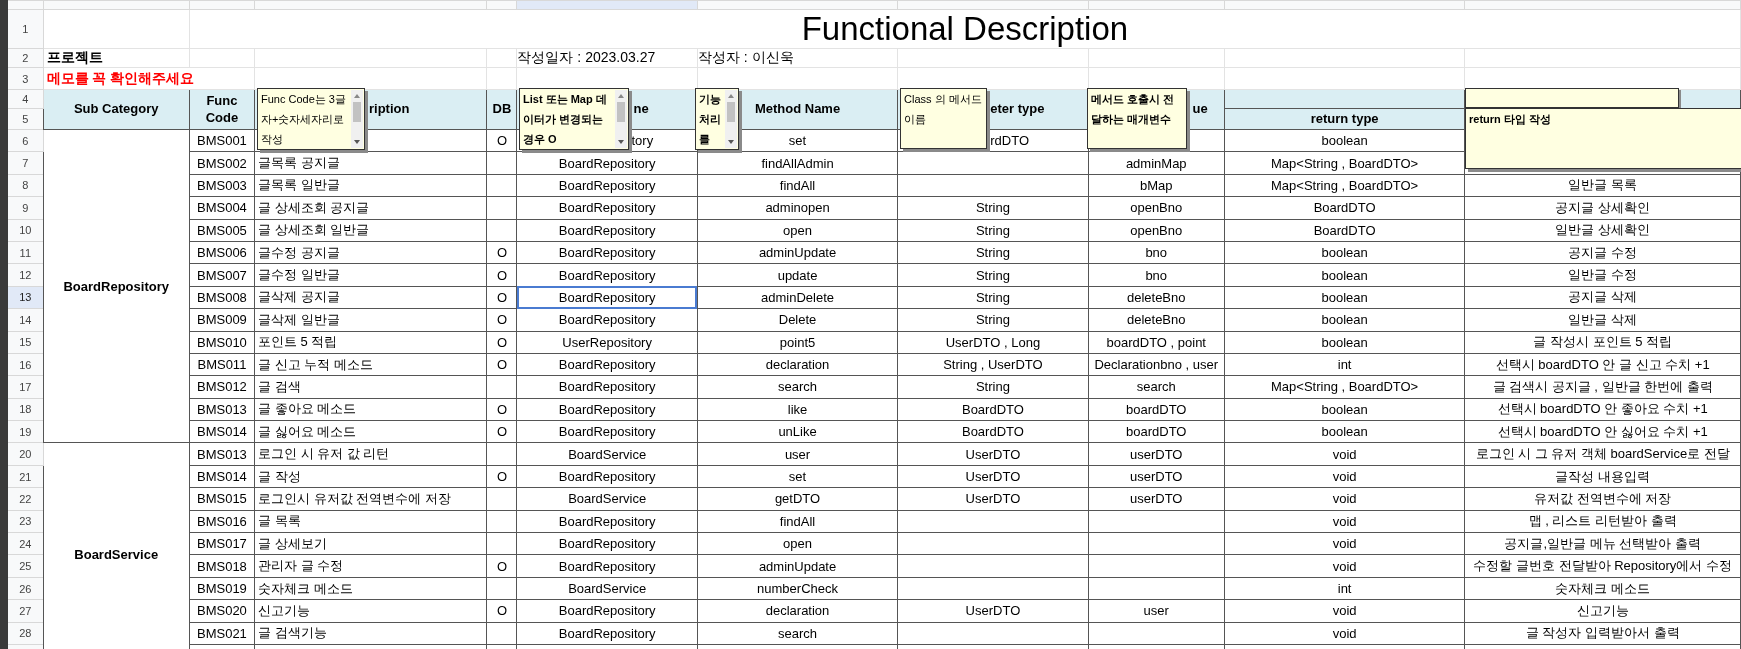 The width and height of the screenshot is (1741, 649). I want to click on table-cell: 글 검색, so click(370, 387).